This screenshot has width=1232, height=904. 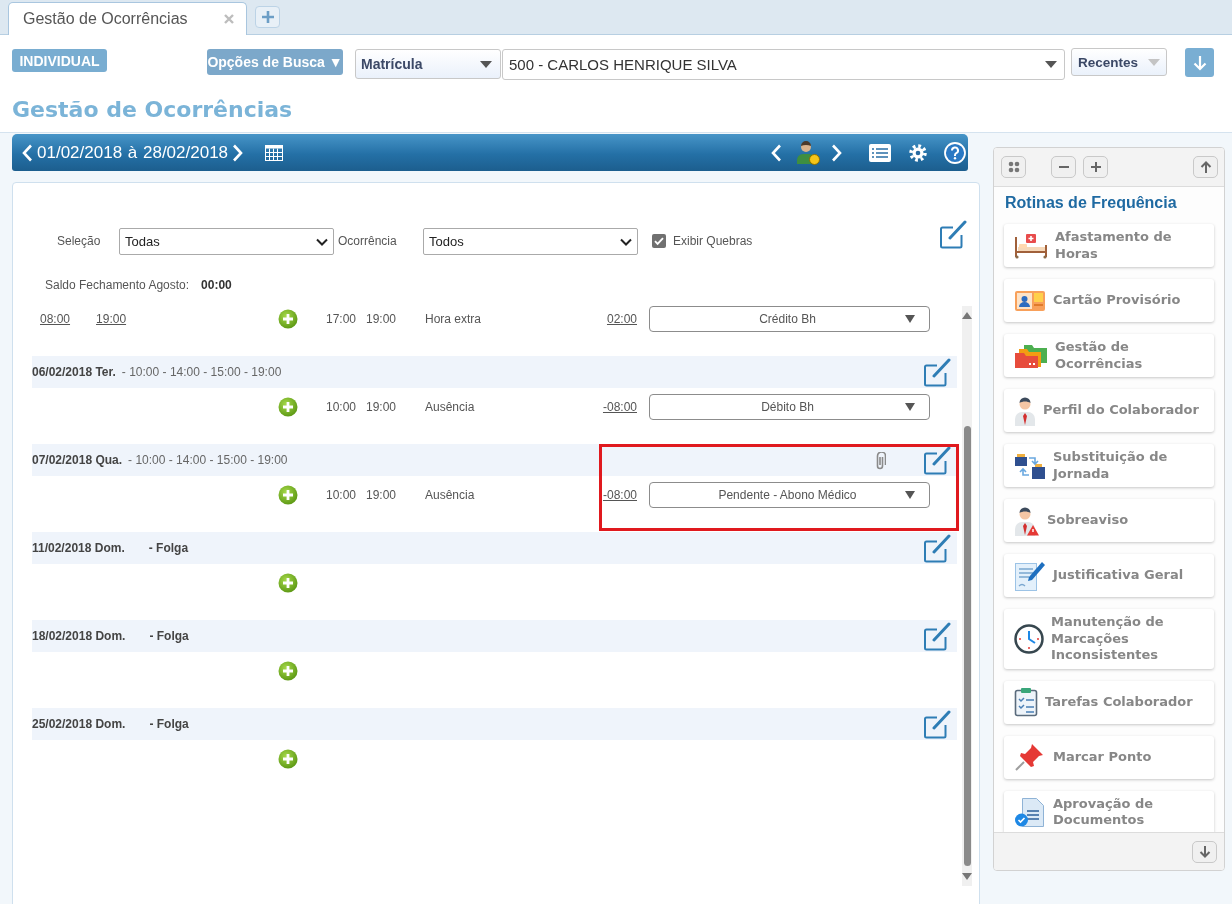 What do you see at coordinates (1030, 575) in the screenshot?
I see `document-pen-icon` at bounding box center [1030, 575].